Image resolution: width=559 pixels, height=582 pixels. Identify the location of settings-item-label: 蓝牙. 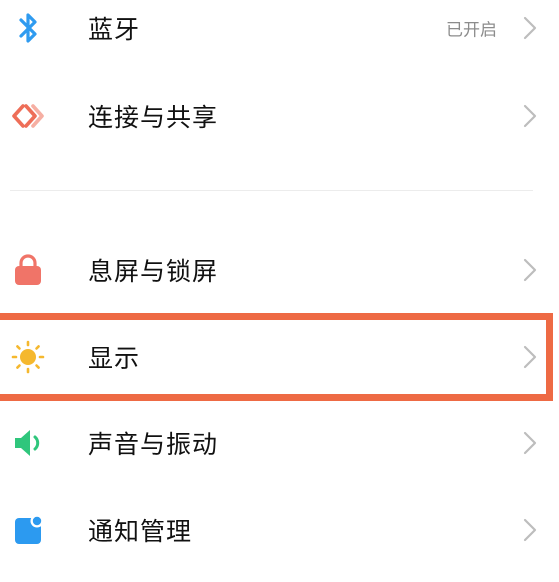
(114, 29).